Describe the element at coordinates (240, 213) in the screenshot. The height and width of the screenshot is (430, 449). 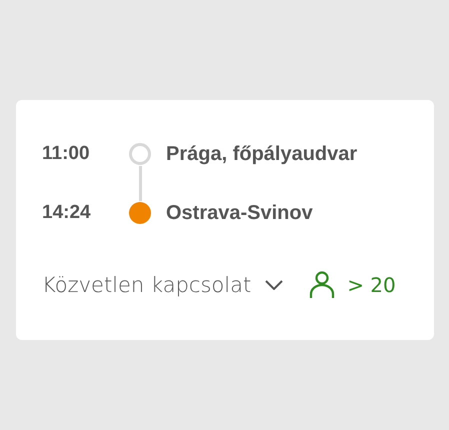
I see `station-name: Ostrava-Svinov` at that location.